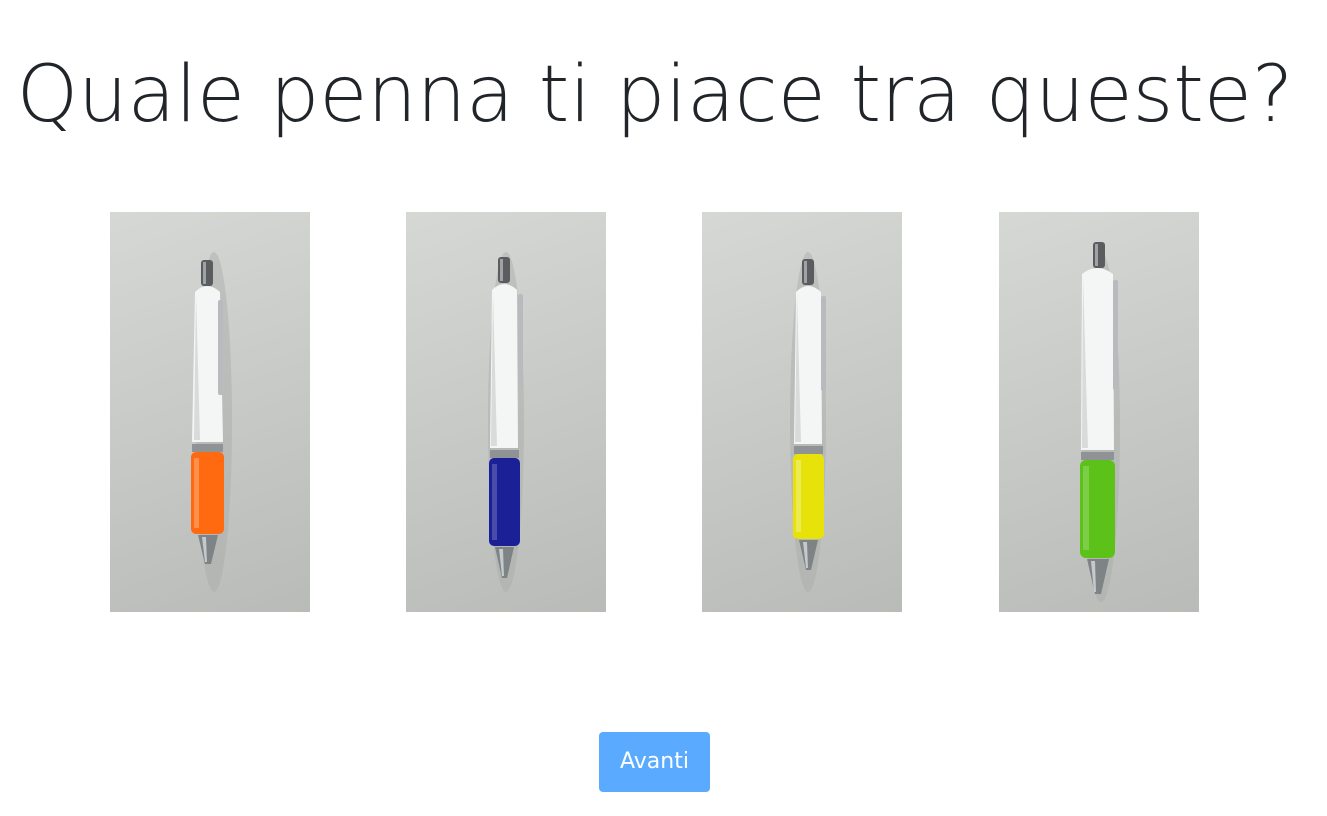 The image size is (1327, 816). I want to click on pen-image-yellow, so click(808, 422).